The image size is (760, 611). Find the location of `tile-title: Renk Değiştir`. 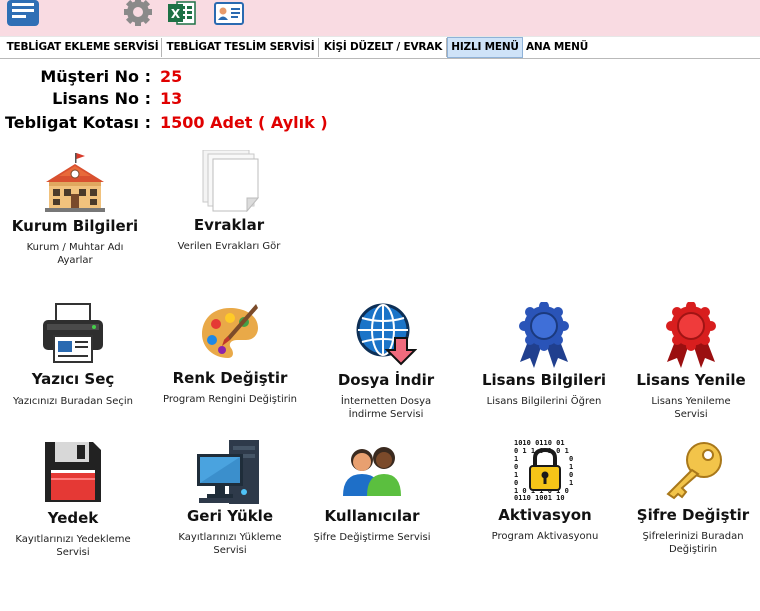

tile-title: Renk Değiştir is located at coordinates (230, 378).